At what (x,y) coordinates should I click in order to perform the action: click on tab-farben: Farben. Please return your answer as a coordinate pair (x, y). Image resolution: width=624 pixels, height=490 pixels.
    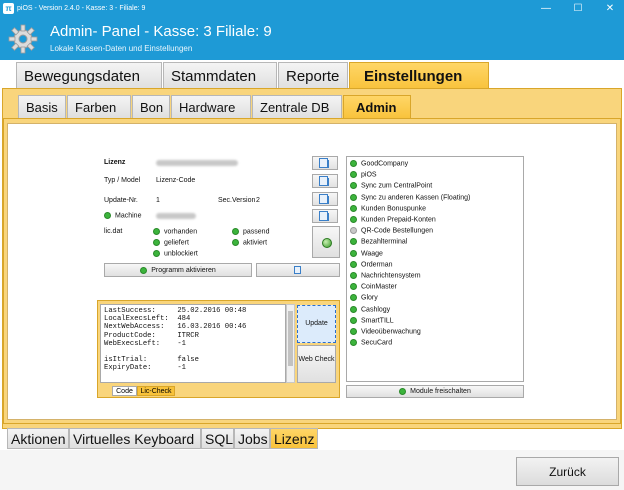
    Looking at the image, I should click on (99, 107).